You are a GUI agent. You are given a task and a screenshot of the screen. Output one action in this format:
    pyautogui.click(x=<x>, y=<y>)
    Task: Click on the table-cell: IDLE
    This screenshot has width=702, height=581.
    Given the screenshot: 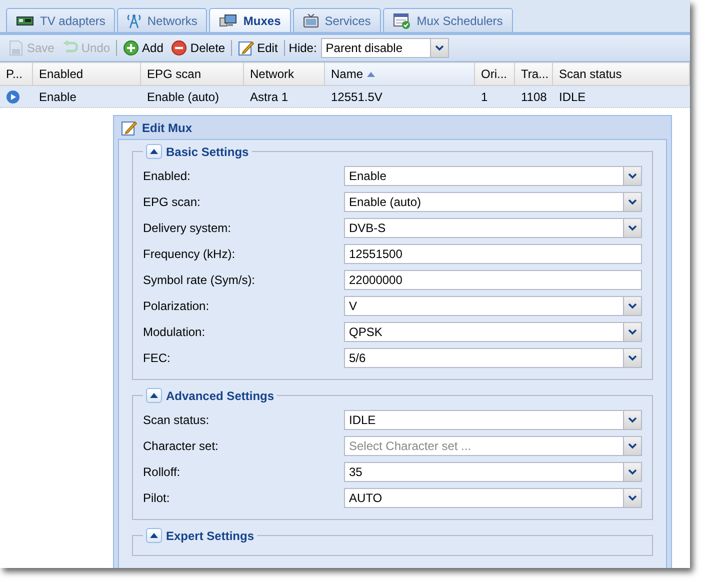 What is the action you would take?
    pyautogui.click(x=572, y=97)
    